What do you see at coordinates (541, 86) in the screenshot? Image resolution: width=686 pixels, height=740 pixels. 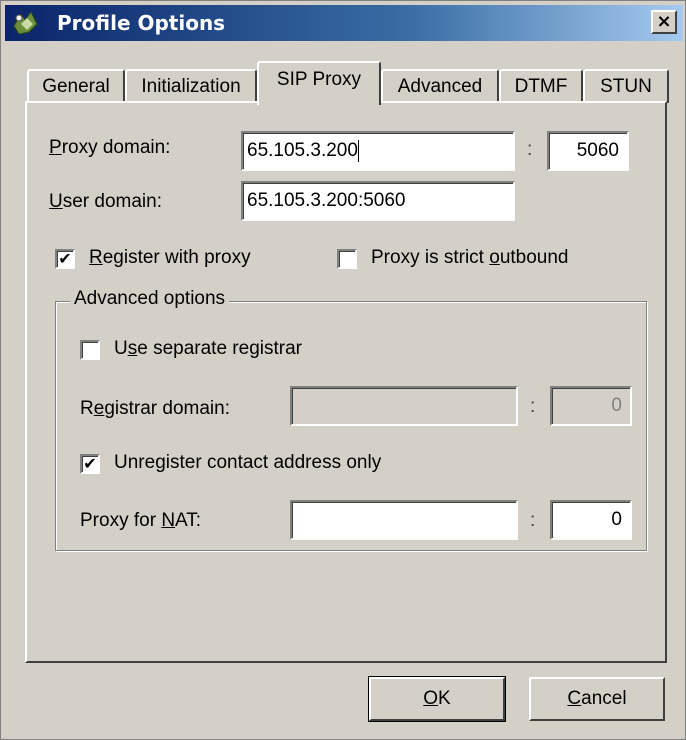 I see `tab-dtmf: DTMF` at bounding box center [541, 86].